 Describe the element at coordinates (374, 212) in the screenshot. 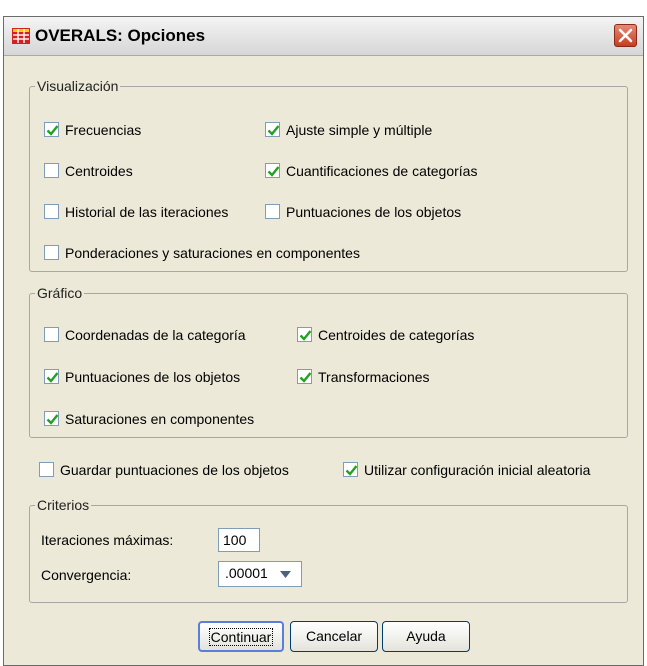

I see `object-scores-label: Puntuaciones de los objetos` at that location.